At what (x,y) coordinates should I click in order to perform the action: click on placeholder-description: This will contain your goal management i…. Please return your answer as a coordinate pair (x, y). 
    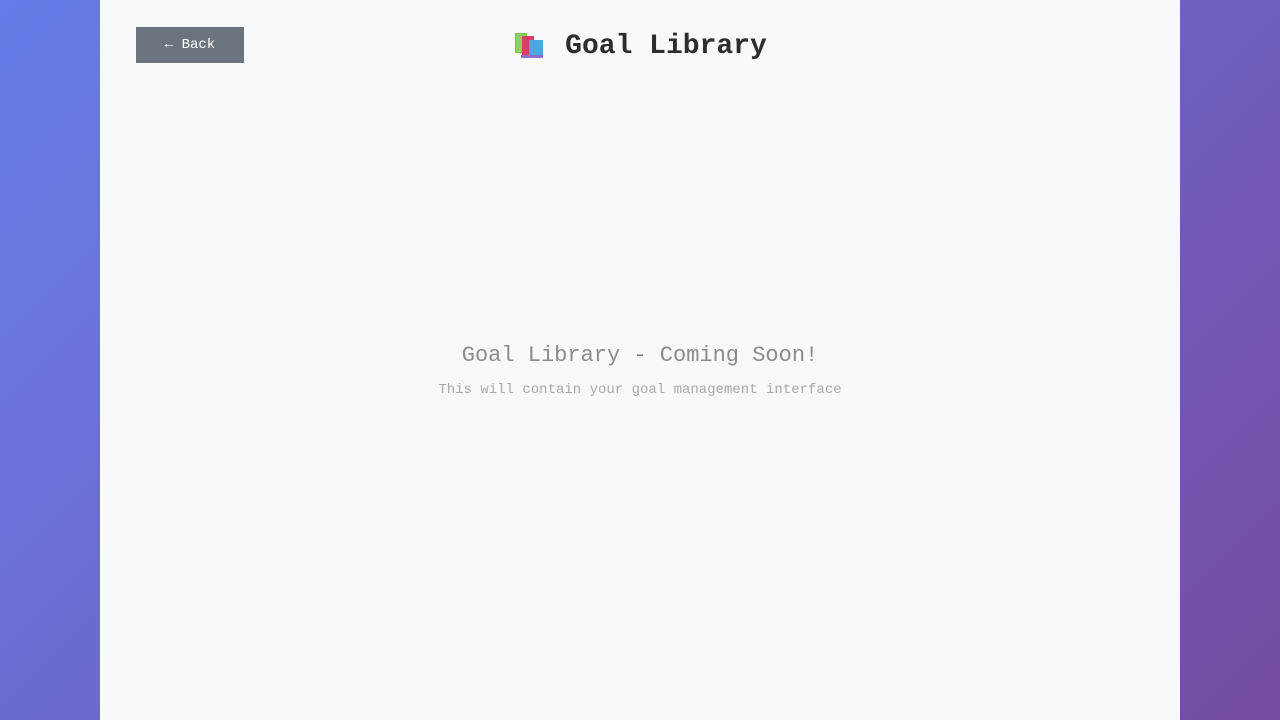
    Looking at the image, I should click on (640, 390).